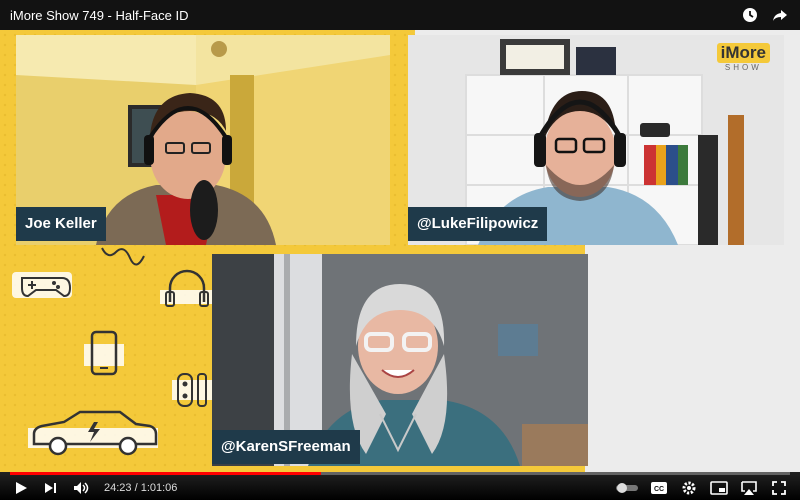  What do you see at coordinates (719, 488) in the screenshot?
I see `miniplayer-icon` at bounding box center [719, 488].